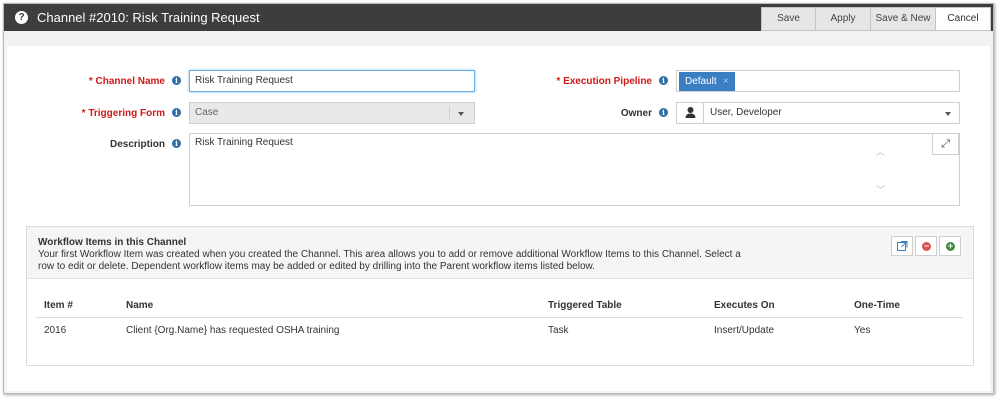 This screenshot has width=1000, height=398. I want to click on question-circle-icon: ?, so click(21, 17).